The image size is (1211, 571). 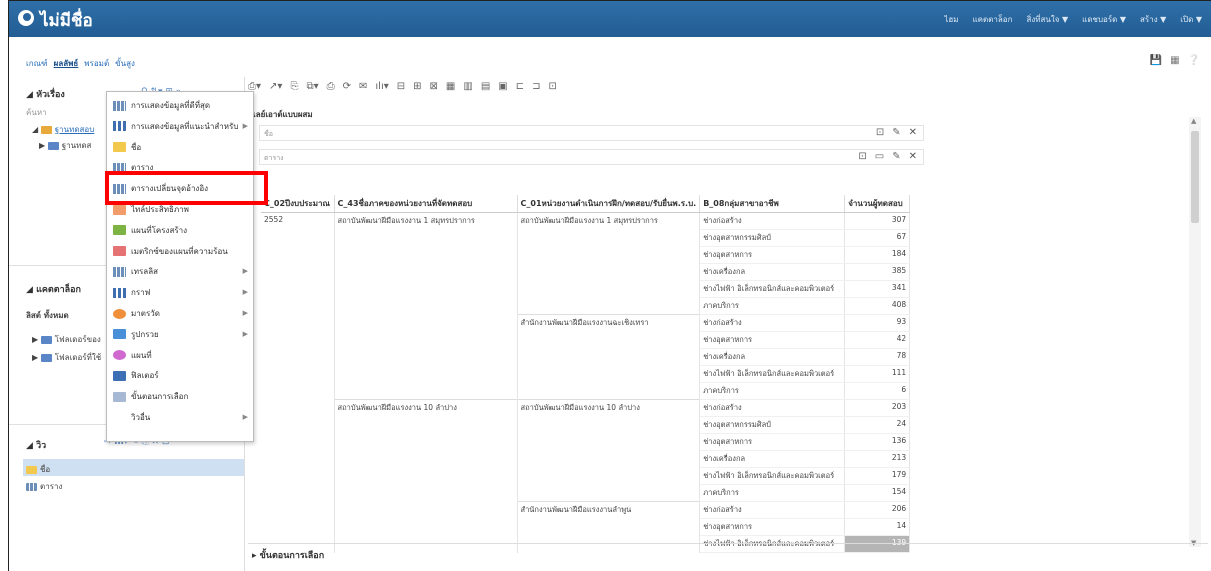 What do you see at coordinates (159, 230) in the screenshot?
I see `menu-item-label: แผนที่โครงสร้าง` at bounding box center [159, 230].